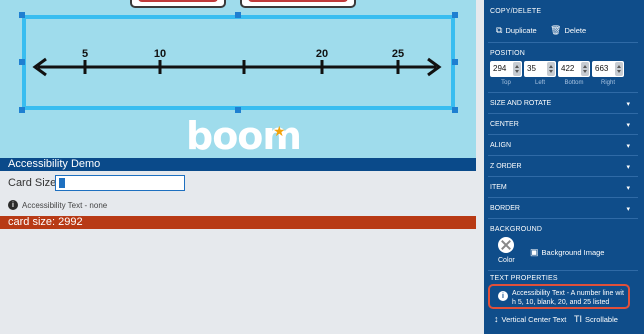 Image resolution: width=644 pixels, height=334 pixels. Describe the element at coordinates (560, 104) in the screenshot. I see `size-rotate-section: SIZE AND ROTATE ▾` at that location.